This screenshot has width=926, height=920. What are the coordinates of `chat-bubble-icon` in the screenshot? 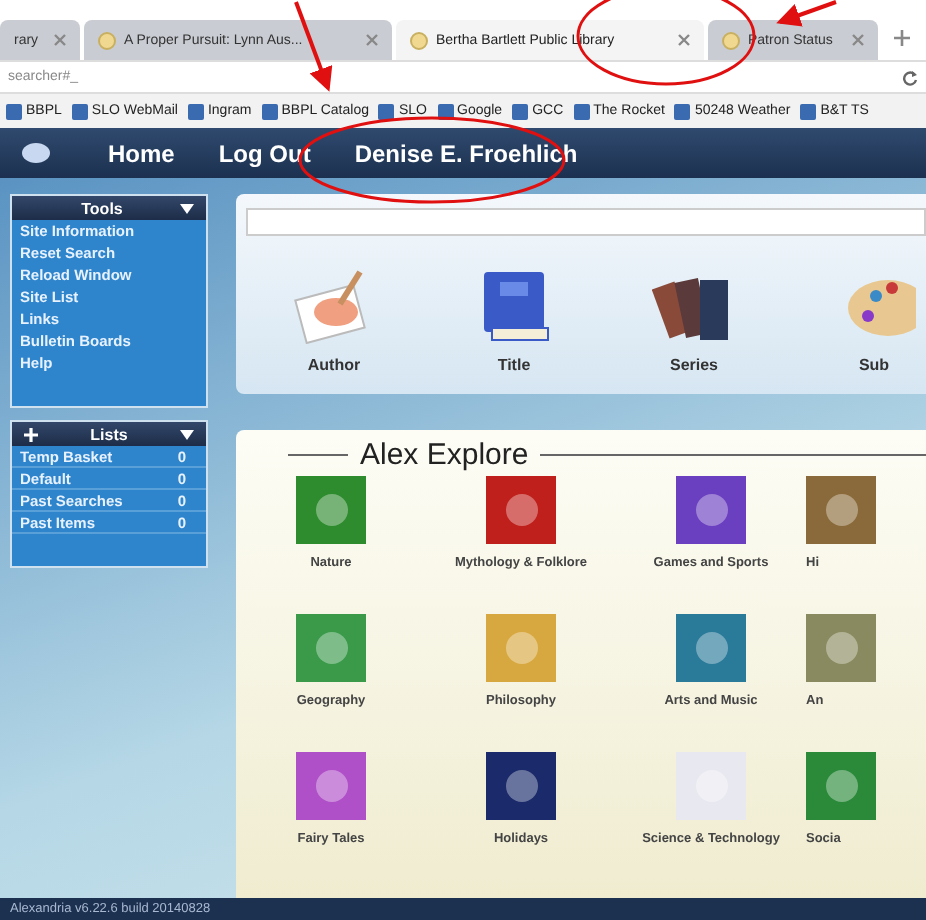 It's located at (36, 153).